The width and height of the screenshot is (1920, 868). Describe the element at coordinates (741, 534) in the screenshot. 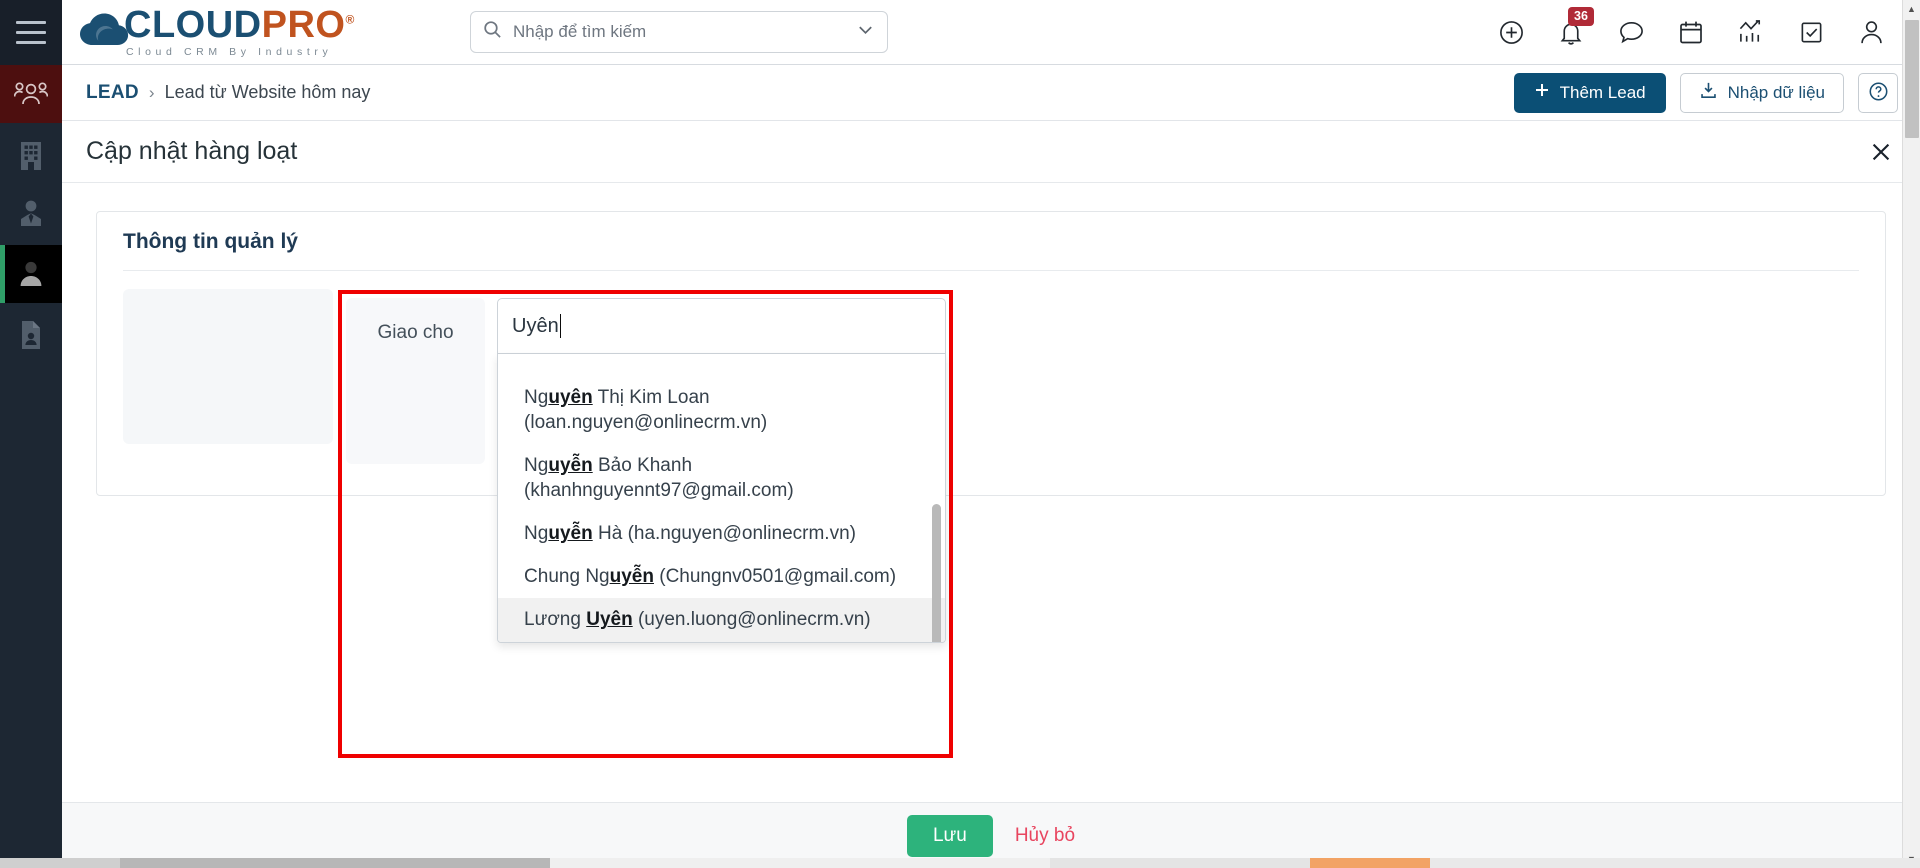

I see `option-email: (ha.nguyen@onlinecrm.vn)` at that location.